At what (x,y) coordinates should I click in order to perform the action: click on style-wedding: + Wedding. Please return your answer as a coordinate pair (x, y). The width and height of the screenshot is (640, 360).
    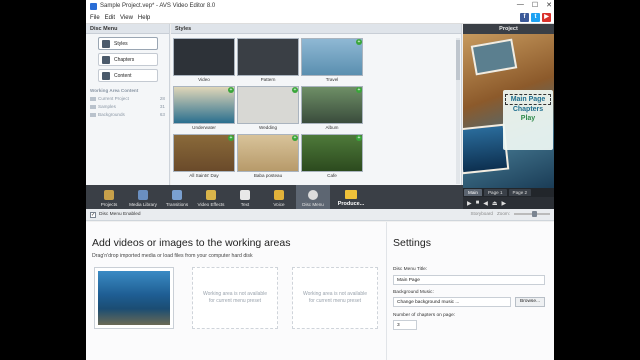
    Looking at the image, I should click on (268, 109).